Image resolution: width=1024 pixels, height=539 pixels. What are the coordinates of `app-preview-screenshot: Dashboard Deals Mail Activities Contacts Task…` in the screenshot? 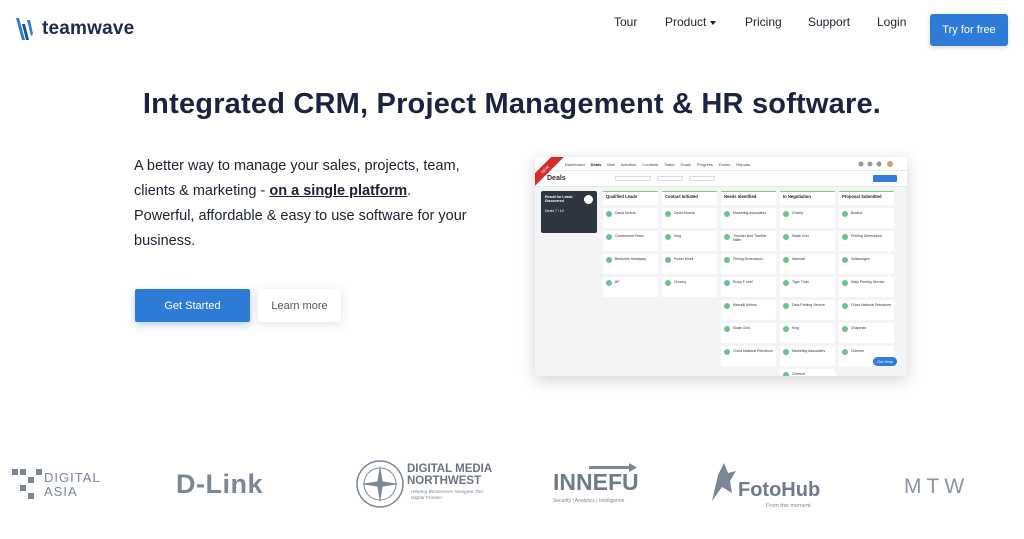 It's located at (721, 266).